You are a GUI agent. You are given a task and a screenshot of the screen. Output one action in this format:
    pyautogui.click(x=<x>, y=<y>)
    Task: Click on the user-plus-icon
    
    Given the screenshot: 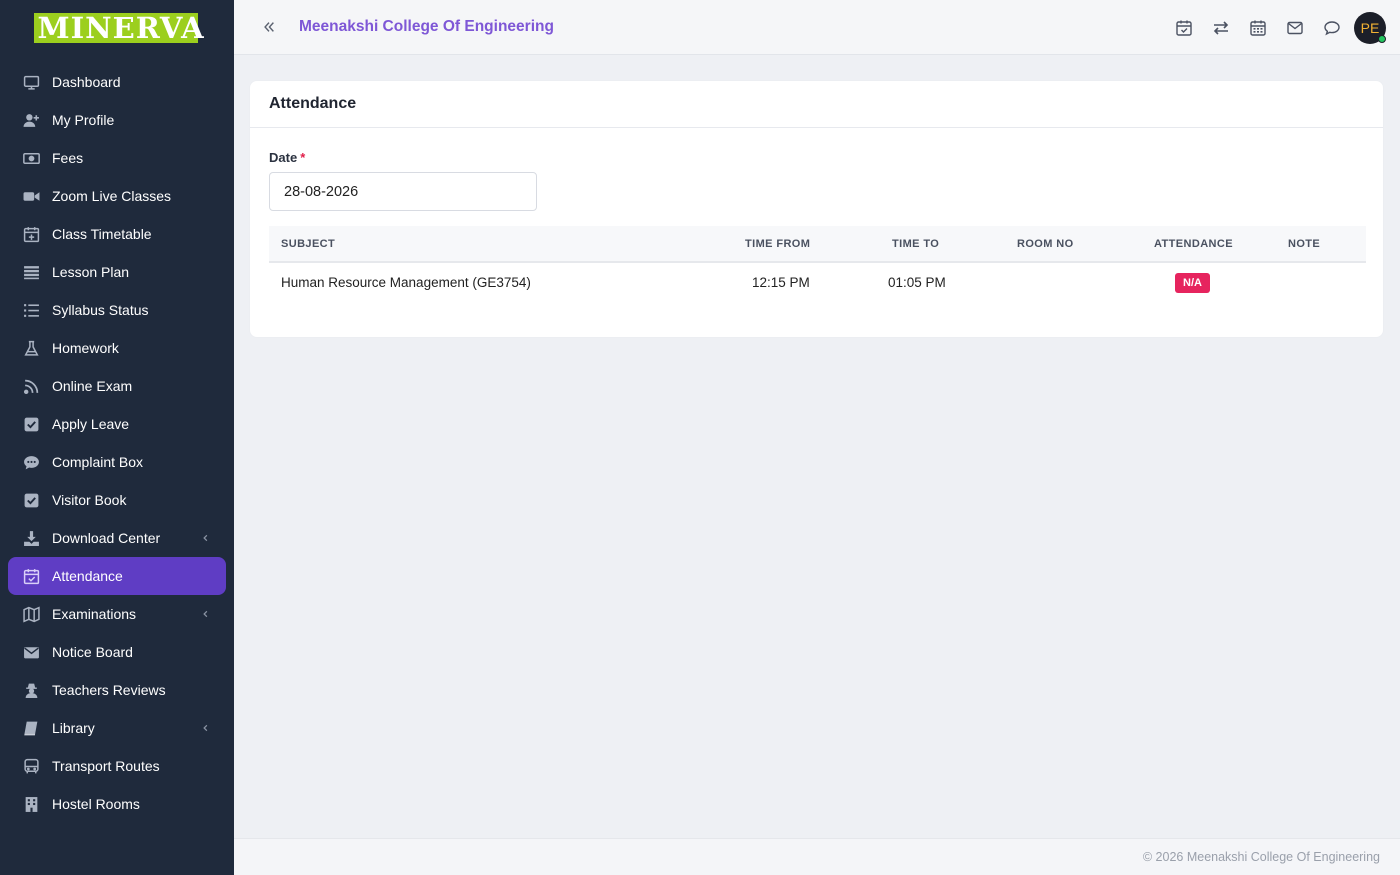 What is the action you would take?
    pyautogui.click(x=31, y=120)
    